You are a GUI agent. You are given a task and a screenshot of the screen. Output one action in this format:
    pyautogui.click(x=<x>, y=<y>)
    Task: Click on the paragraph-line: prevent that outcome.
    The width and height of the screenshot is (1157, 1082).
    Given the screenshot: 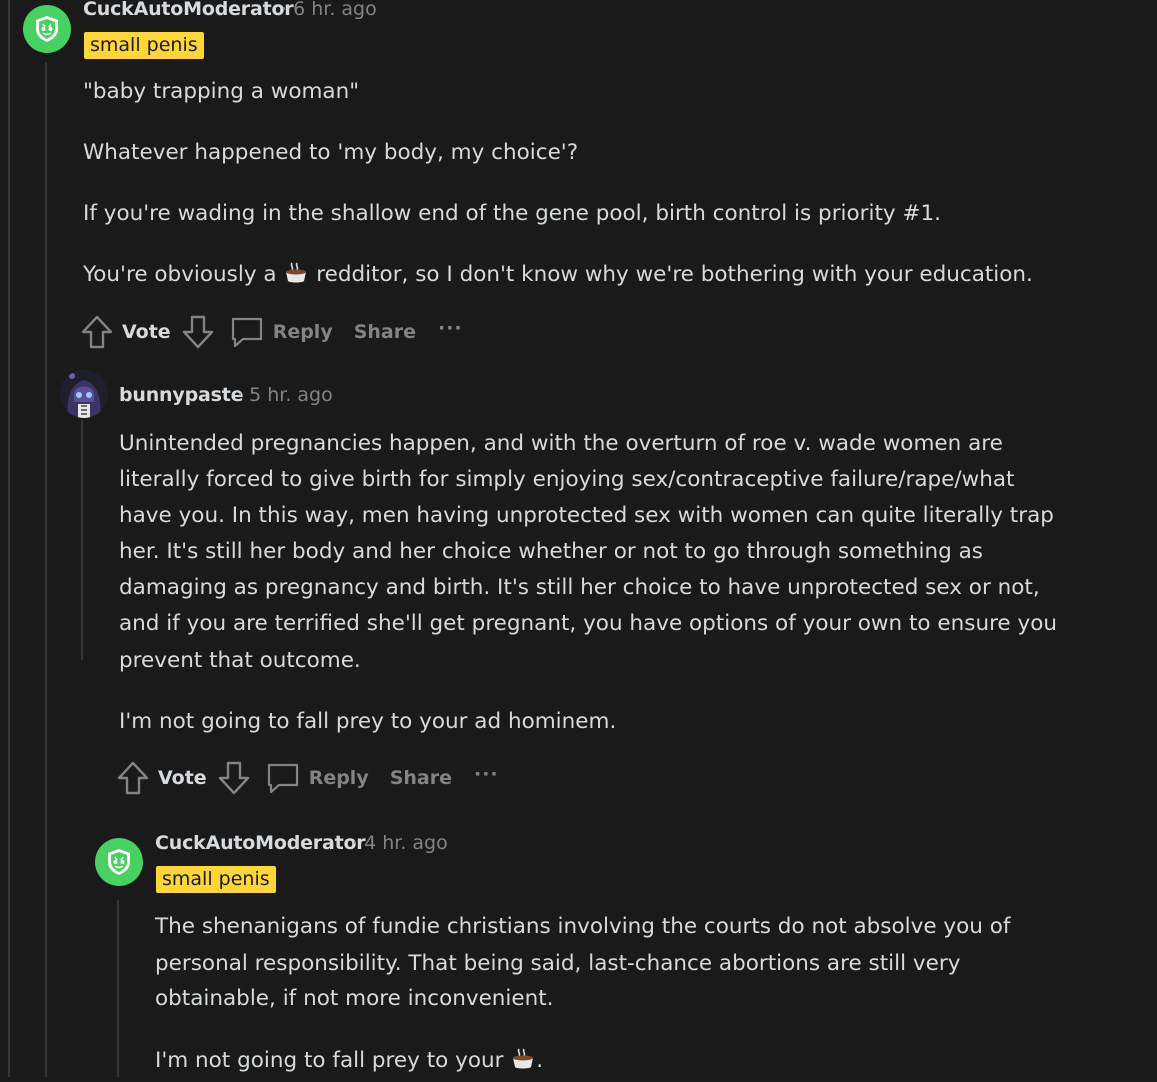 What is the action you would take?
    pyautogui.click(x=240, y=660)
    